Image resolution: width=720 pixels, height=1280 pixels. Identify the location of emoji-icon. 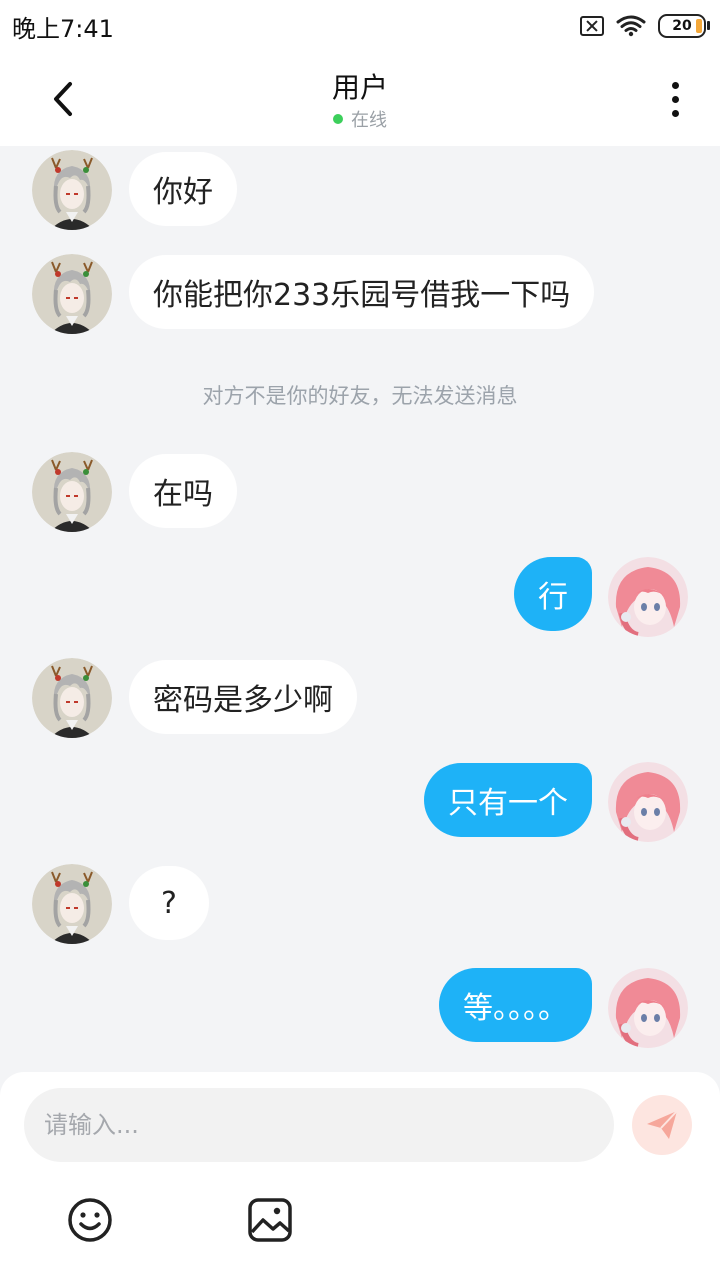
(90, 1220).